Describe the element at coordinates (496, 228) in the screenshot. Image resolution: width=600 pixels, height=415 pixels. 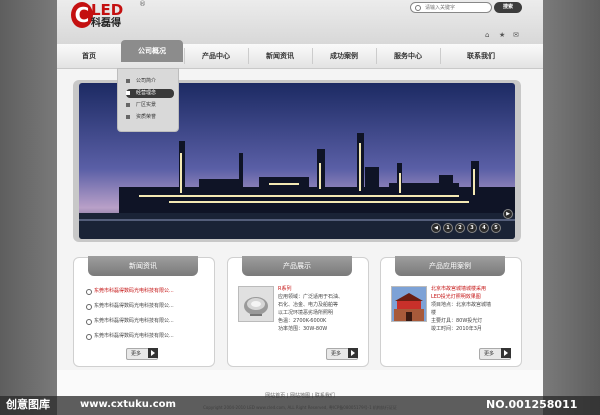
I see `banner-slide-5: 5` at that location.